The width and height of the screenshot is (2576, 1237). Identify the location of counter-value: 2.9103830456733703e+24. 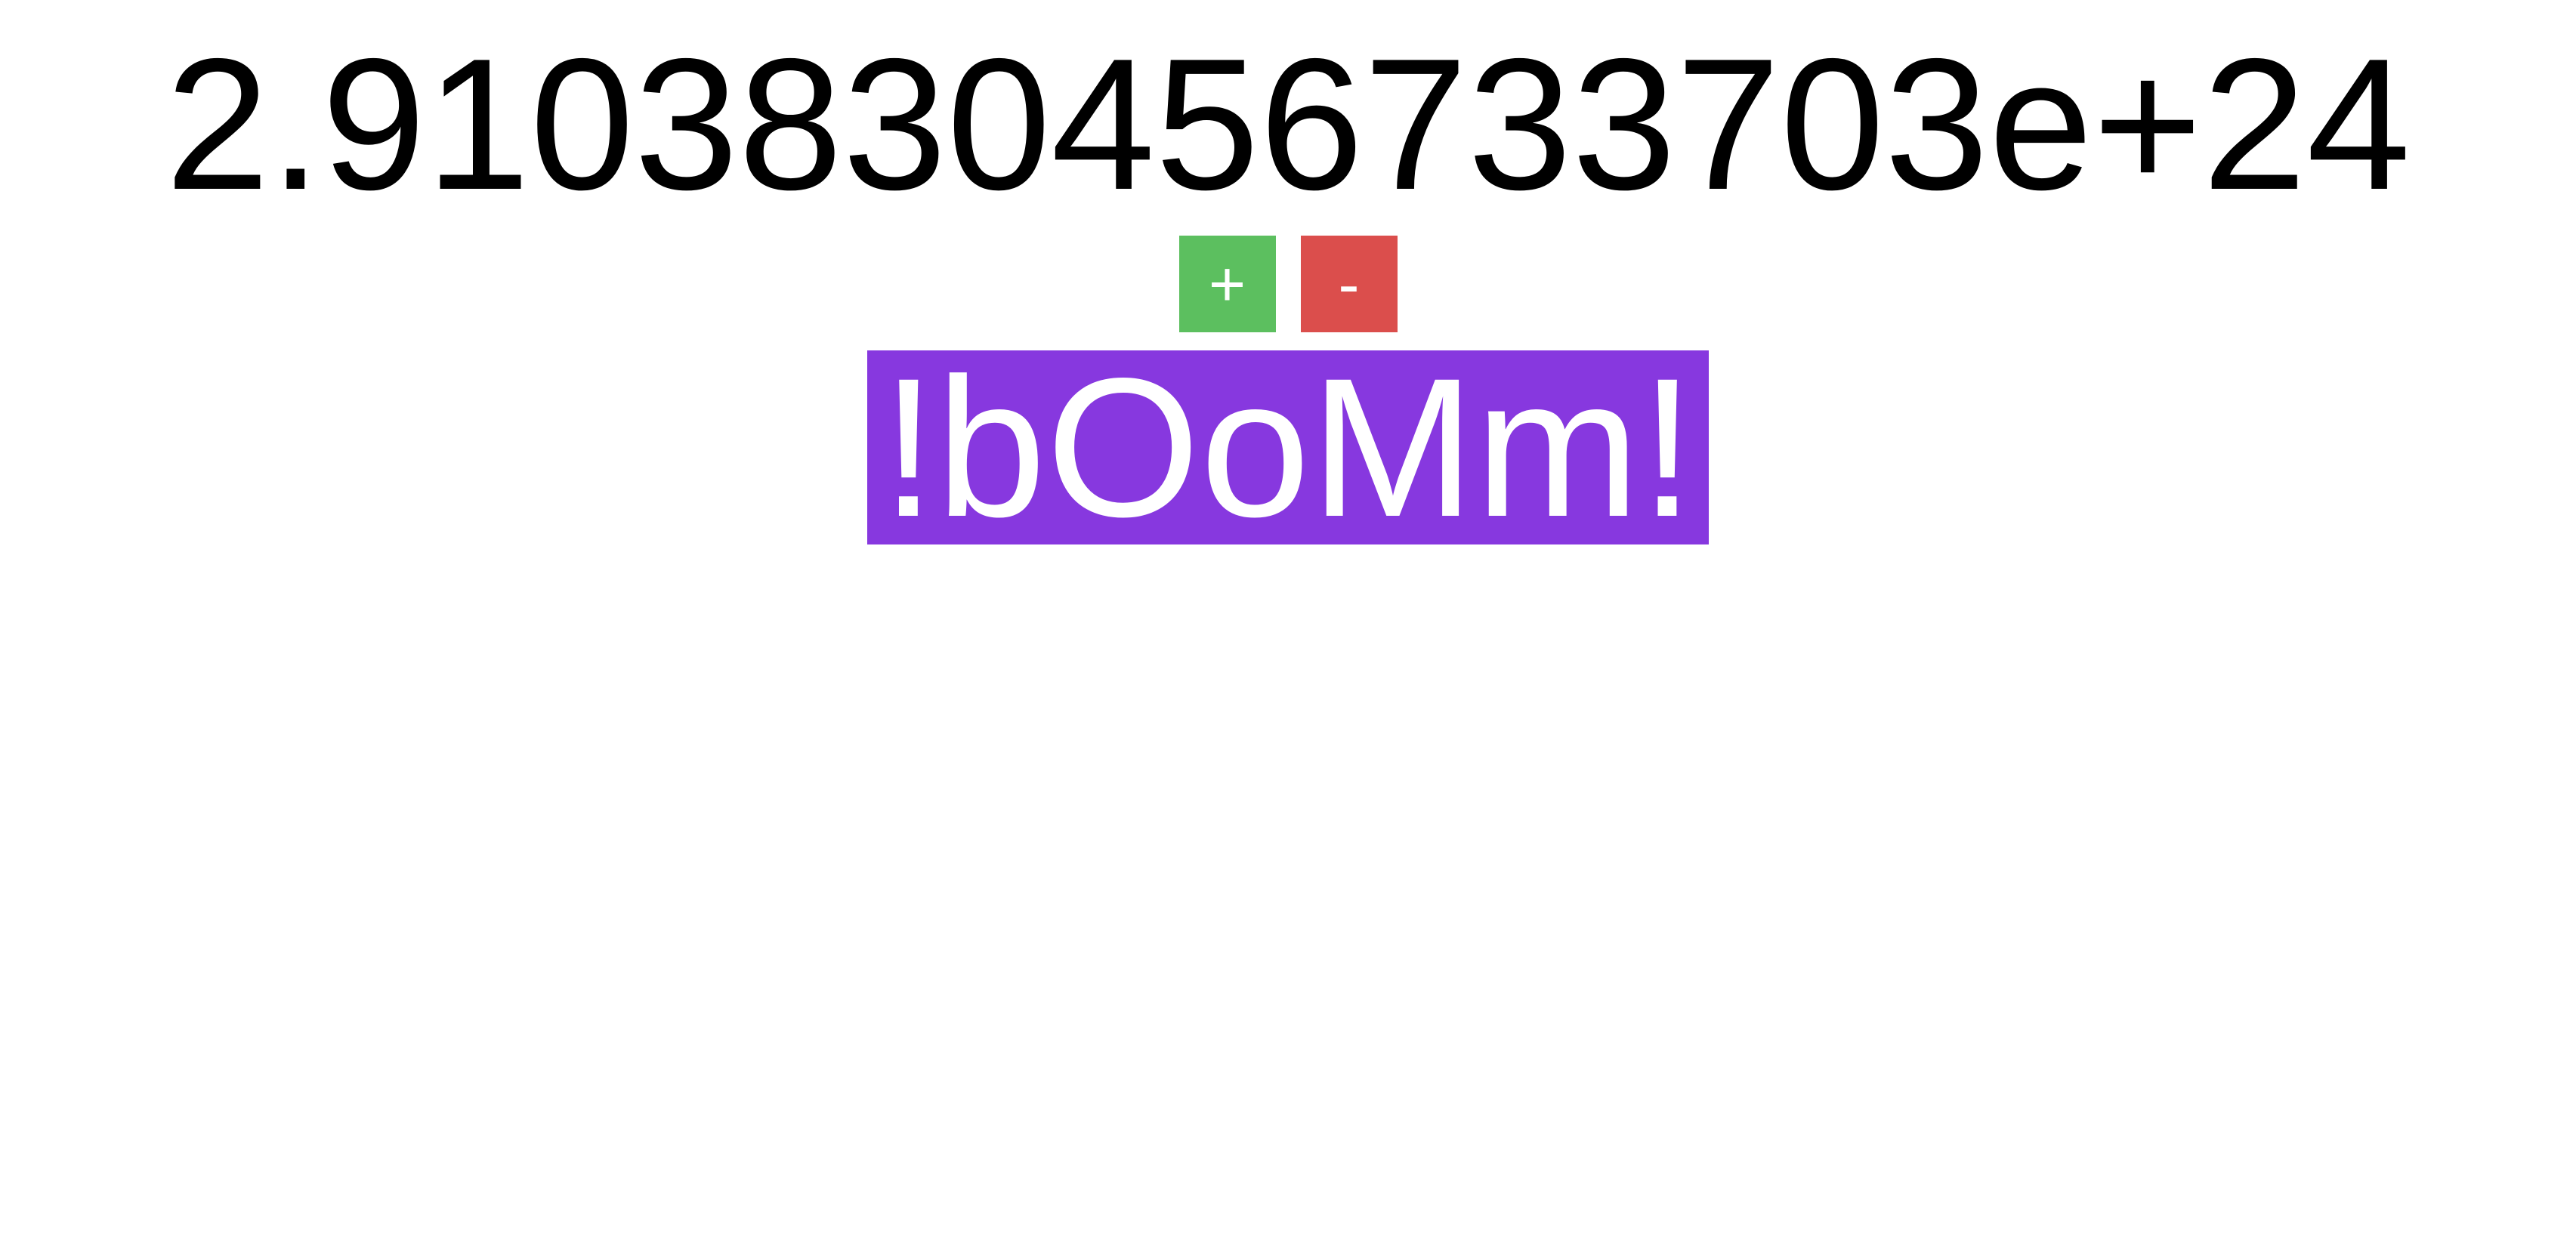
(1288, 124).